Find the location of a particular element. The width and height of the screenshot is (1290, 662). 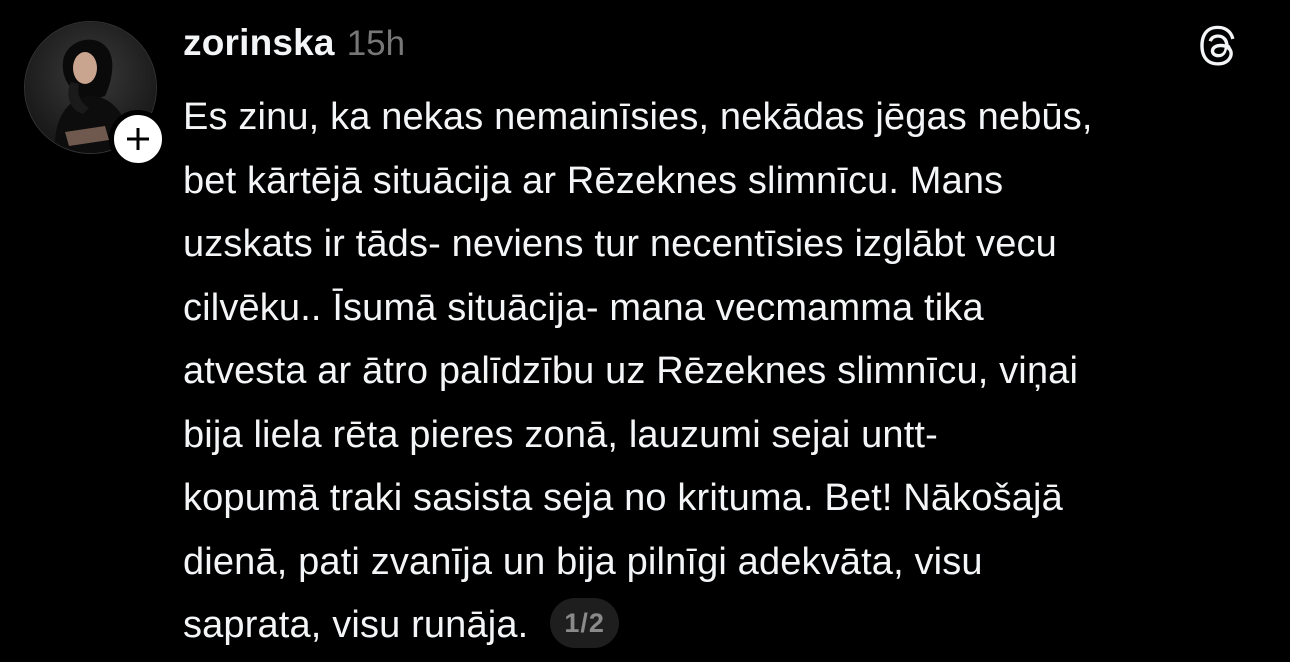

post-text-line-last: saprata, visu runāja. 1/2 is located at coordinates (723, 626).